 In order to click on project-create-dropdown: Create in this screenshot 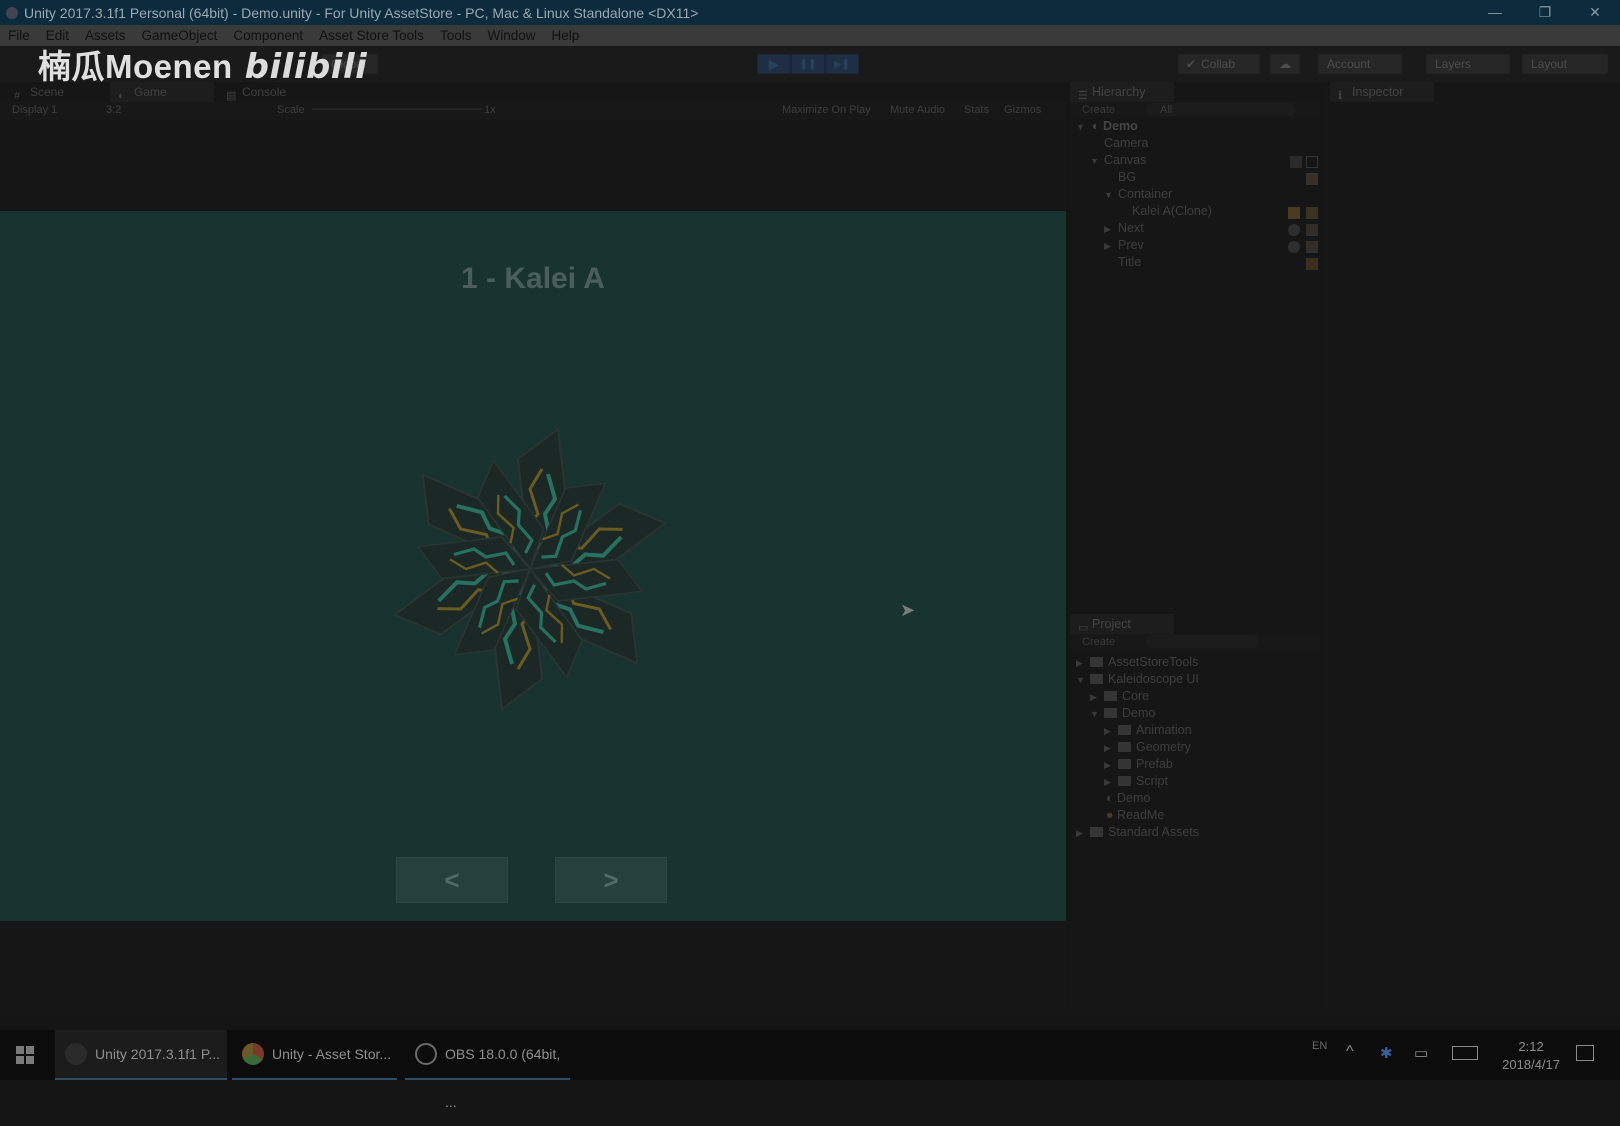, I will do `click(1098, 642)`.